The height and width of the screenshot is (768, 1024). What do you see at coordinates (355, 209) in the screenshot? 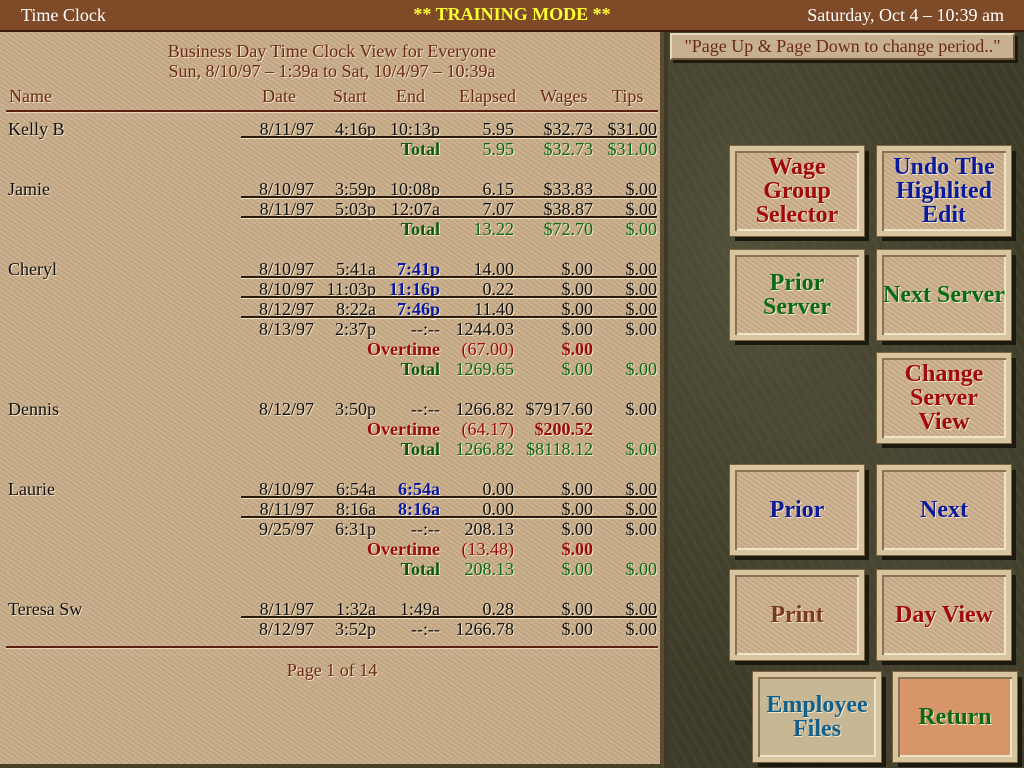
I see `entry-start: 5:03p` at bounding box center [355, 209].